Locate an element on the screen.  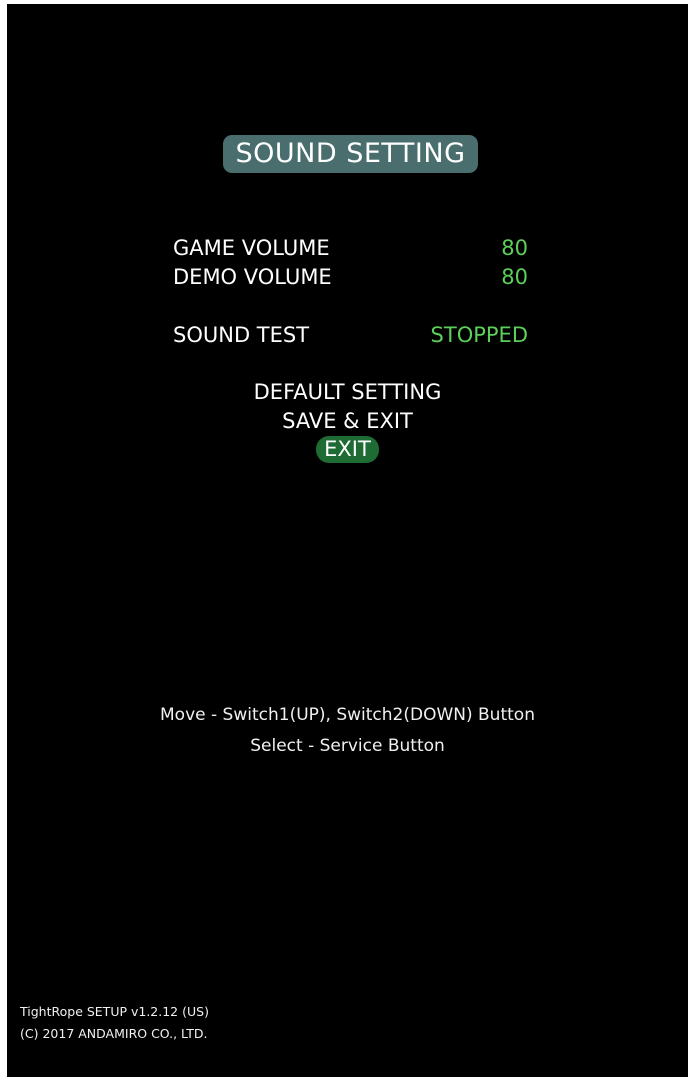
exit-option-row: EXIT is located at coordinates (347, 449).